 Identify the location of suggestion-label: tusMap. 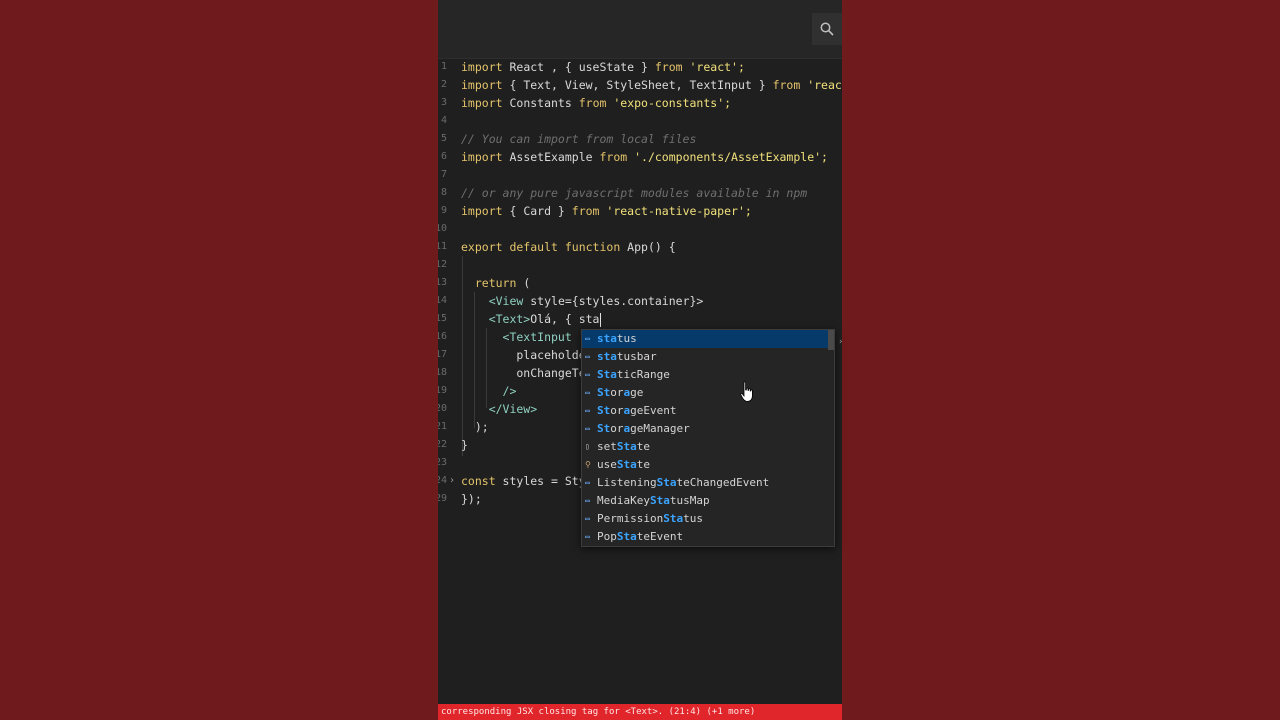
(689, 500).